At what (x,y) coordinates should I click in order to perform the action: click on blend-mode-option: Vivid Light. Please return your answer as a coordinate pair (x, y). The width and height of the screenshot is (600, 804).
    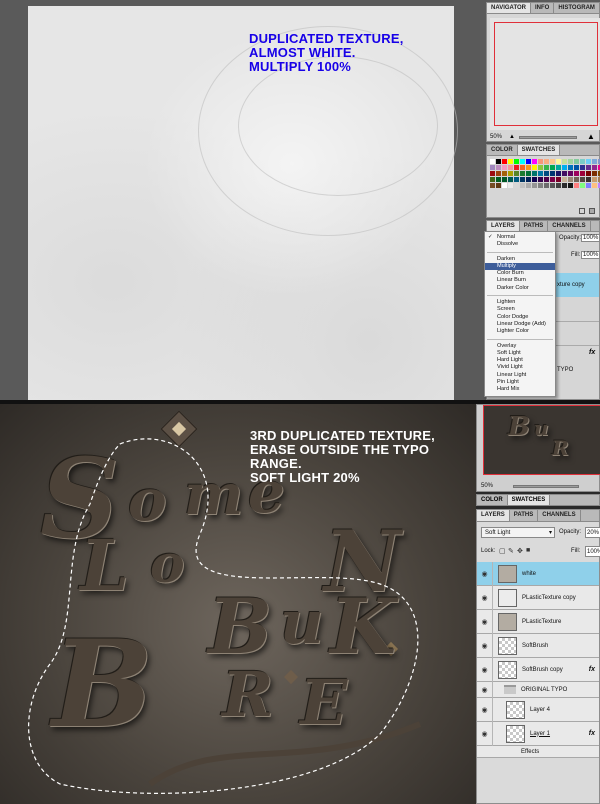
    Looking at the image, I should click on (520, 367).